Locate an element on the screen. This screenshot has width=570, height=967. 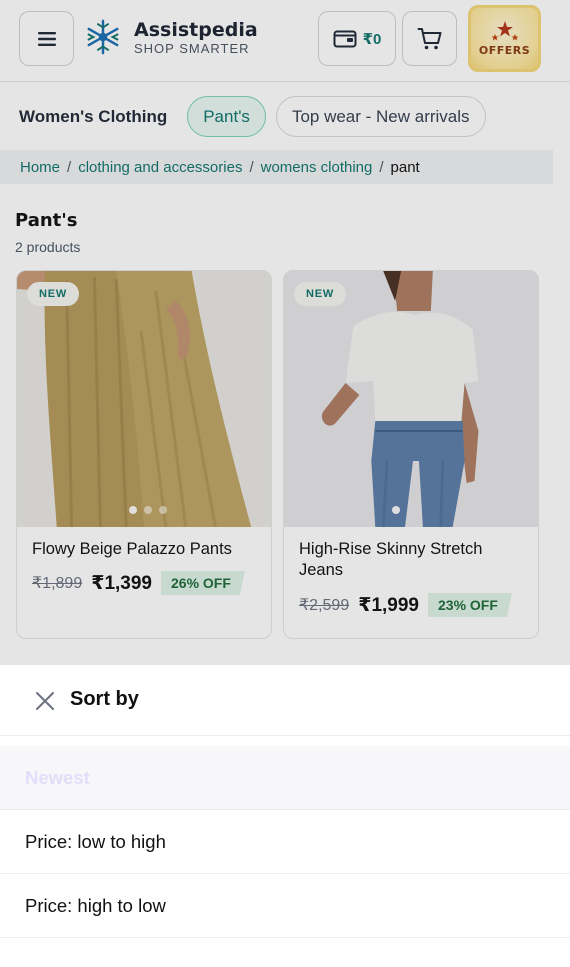
sort-option-price-high-low: Price: high to low is located at coordinates (285, 906).